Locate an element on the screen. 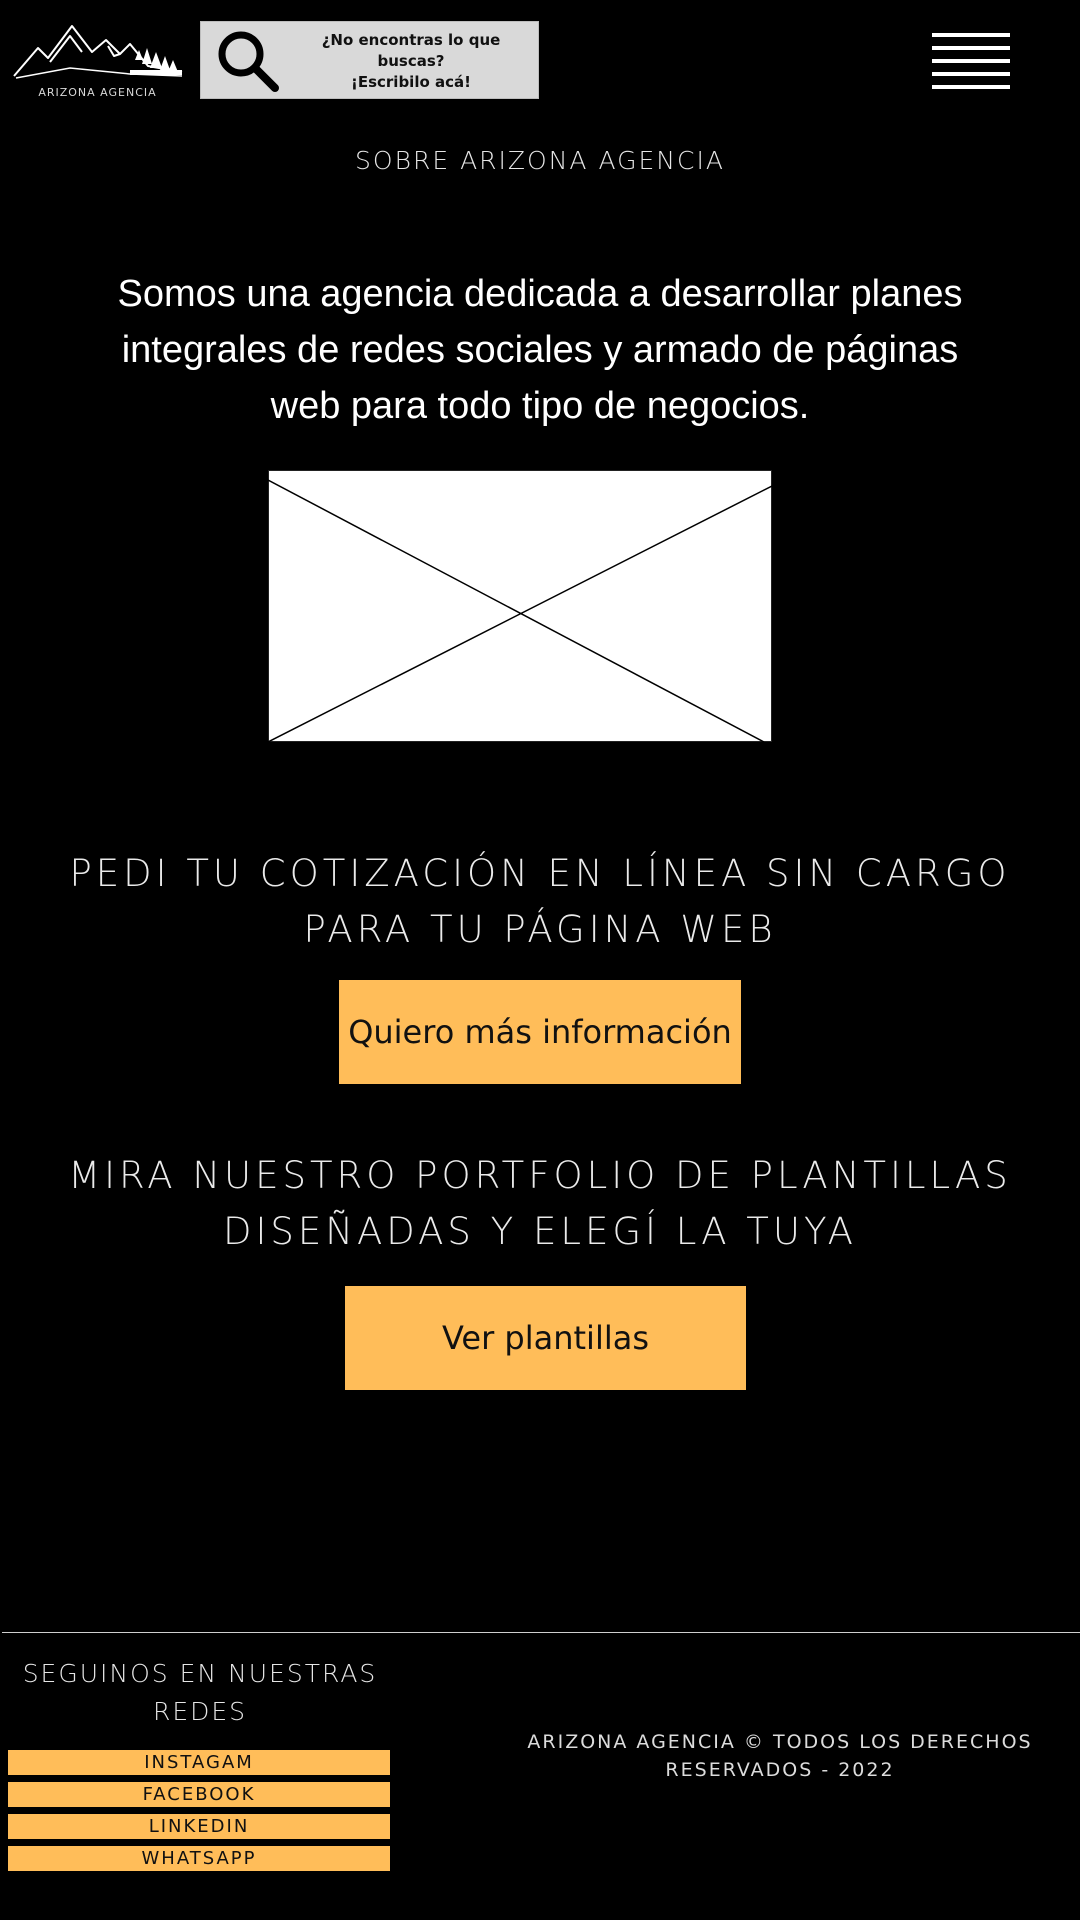 This screenshot has width=1080, height=1920. social-heading-line1: SEGUINOS EN NUESTRAS is located at coordinates (200, 1673).